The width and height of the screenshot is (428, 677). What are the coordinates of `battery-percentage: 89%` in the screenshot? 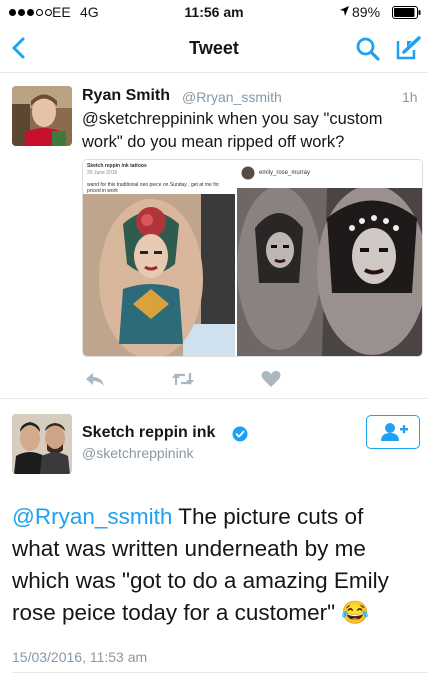 It's located at (366, 12).